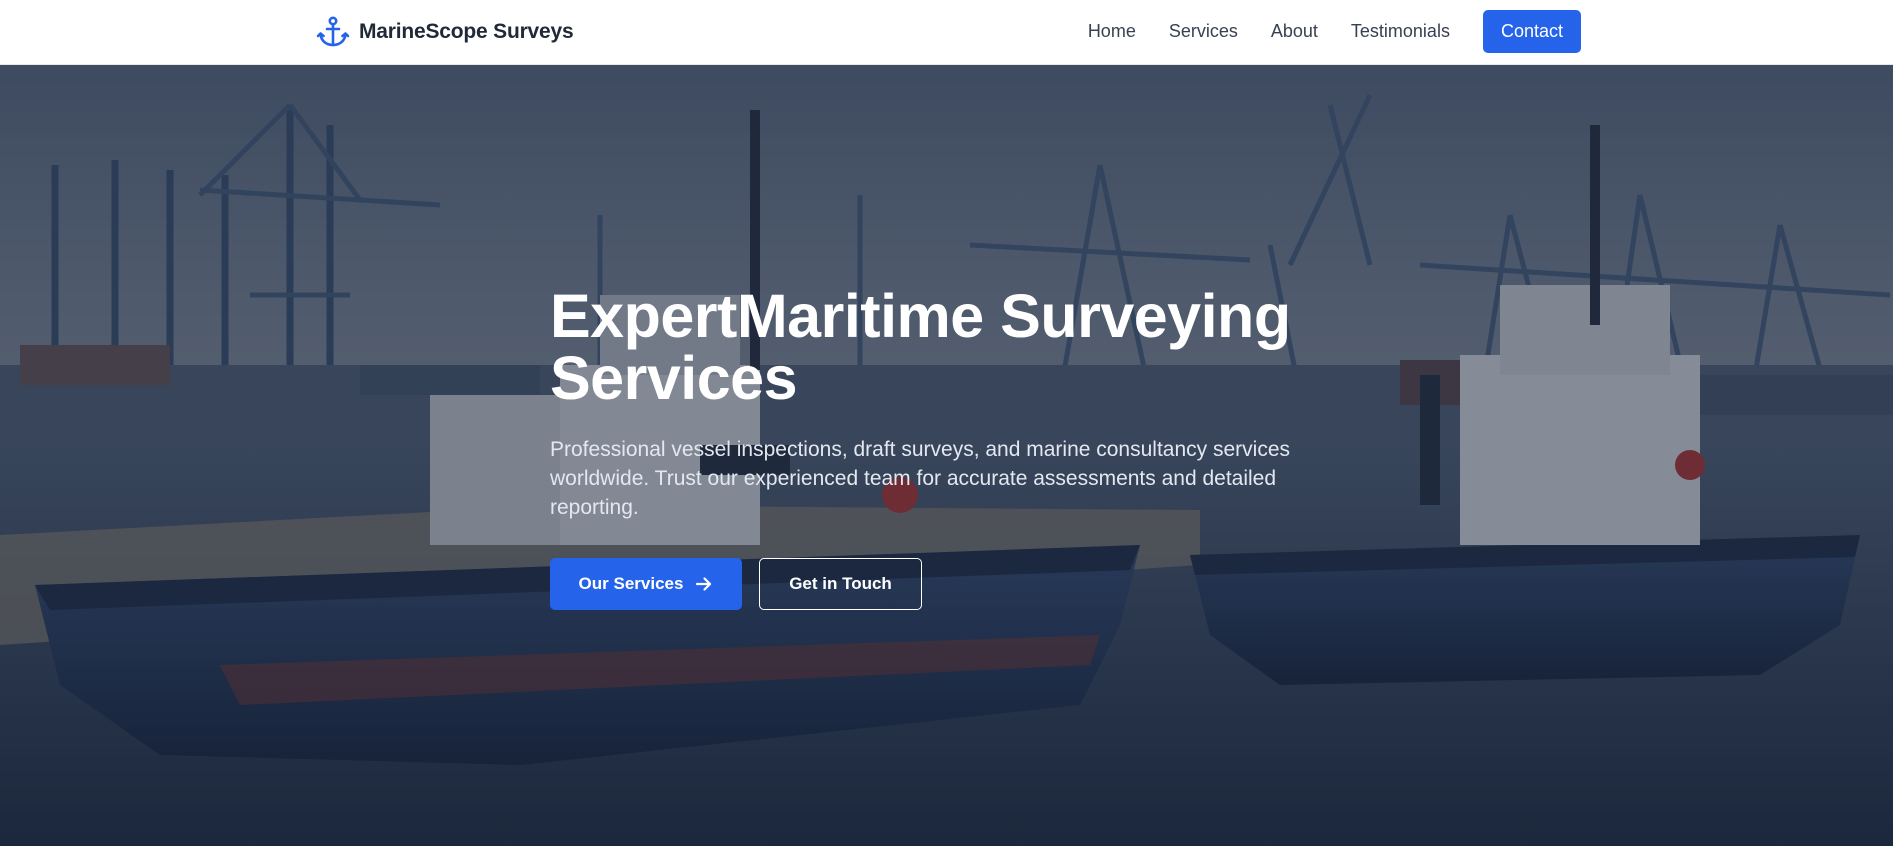 The width and height of the screenshot is (1893, 846). I want to click on hero-title-line-2: Services, so click(674, 378).